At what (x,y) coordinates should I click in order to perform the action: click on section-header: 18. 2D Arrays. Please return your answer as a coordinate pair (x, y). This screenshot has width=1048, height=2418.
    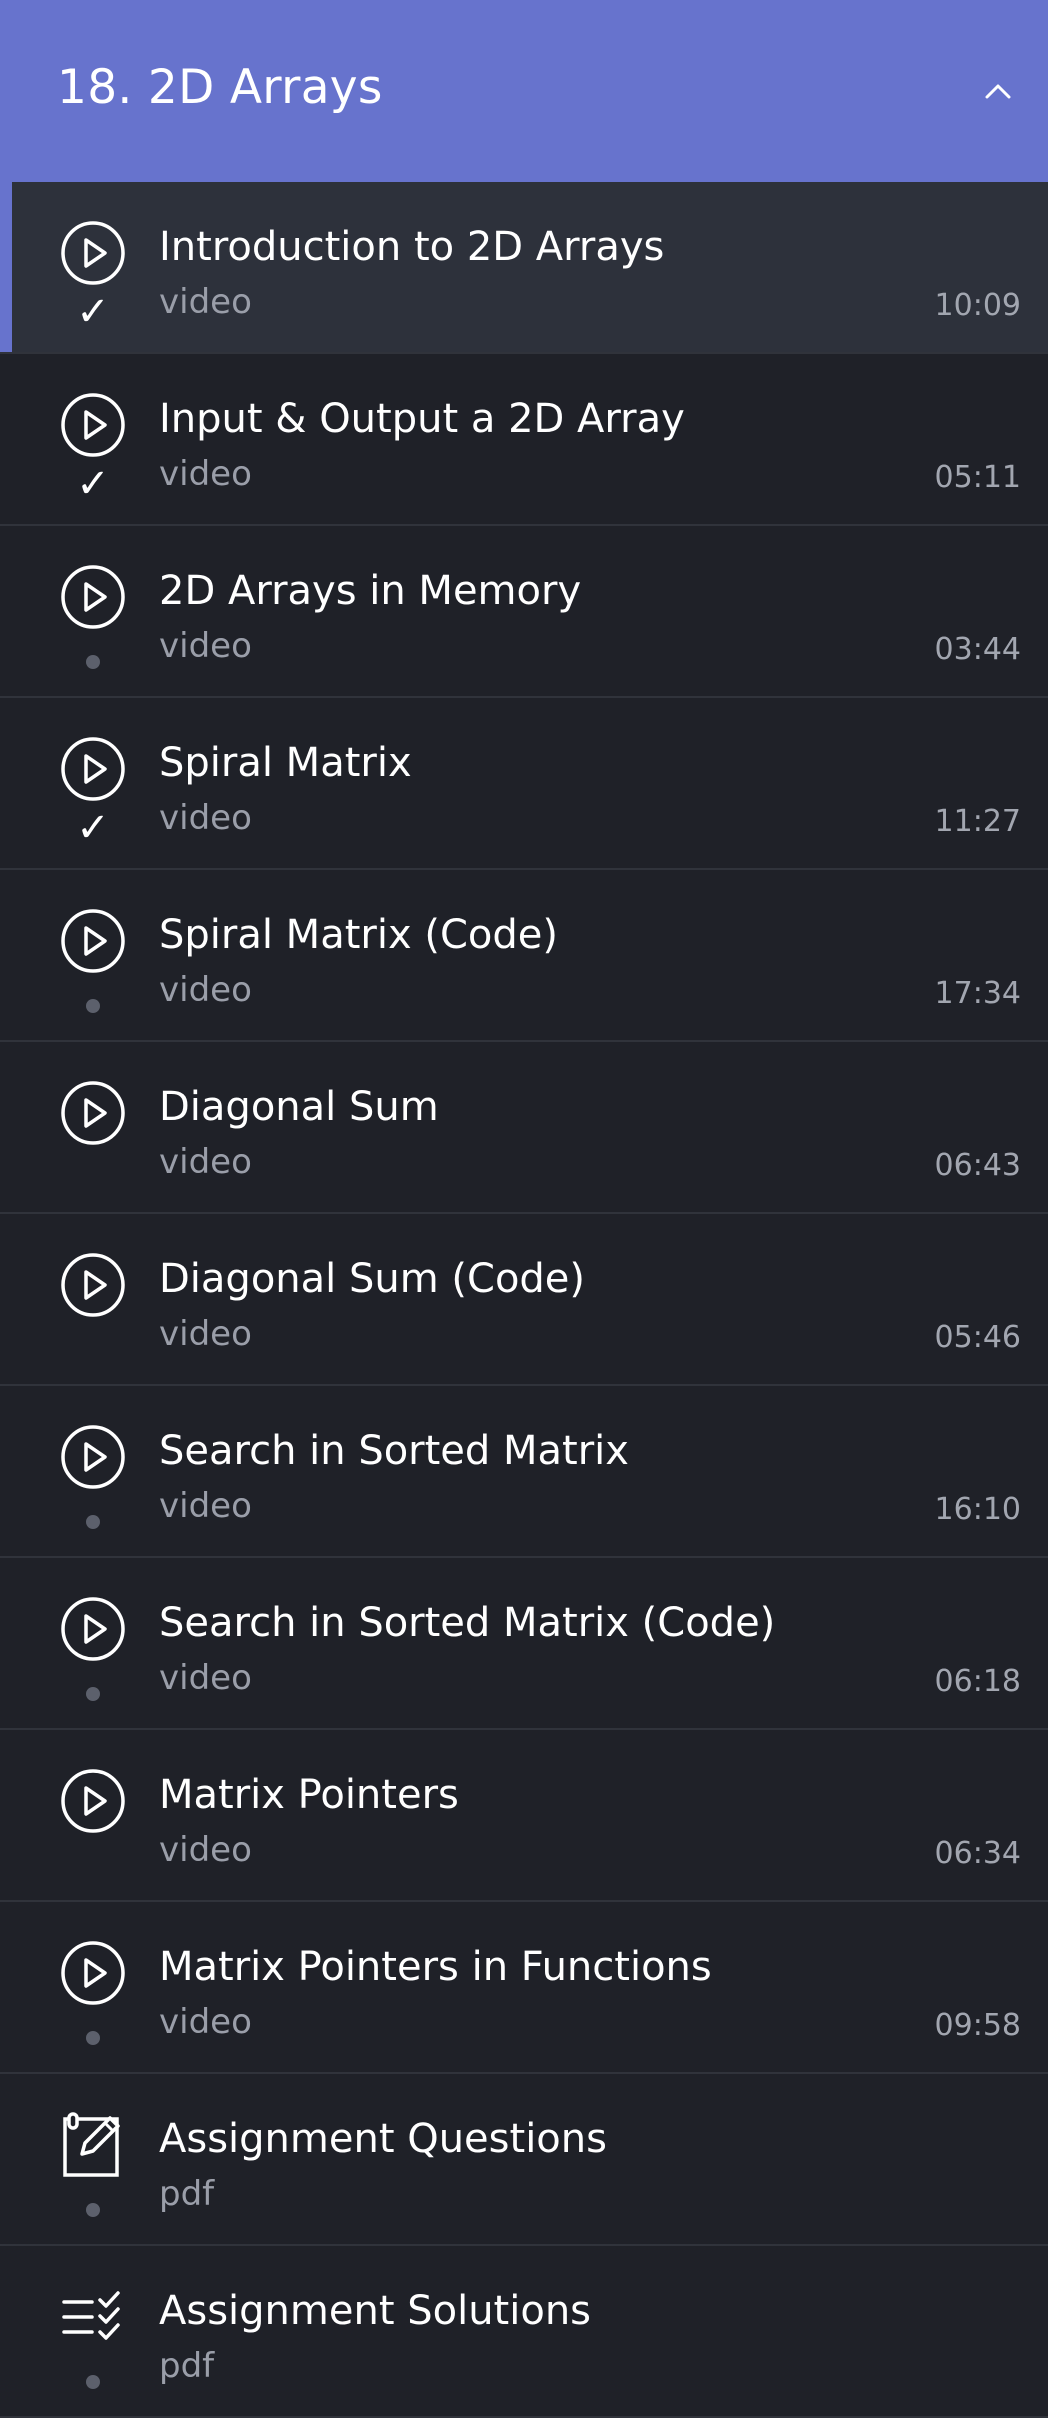
    Looking at the image, I should click on (524, 91).